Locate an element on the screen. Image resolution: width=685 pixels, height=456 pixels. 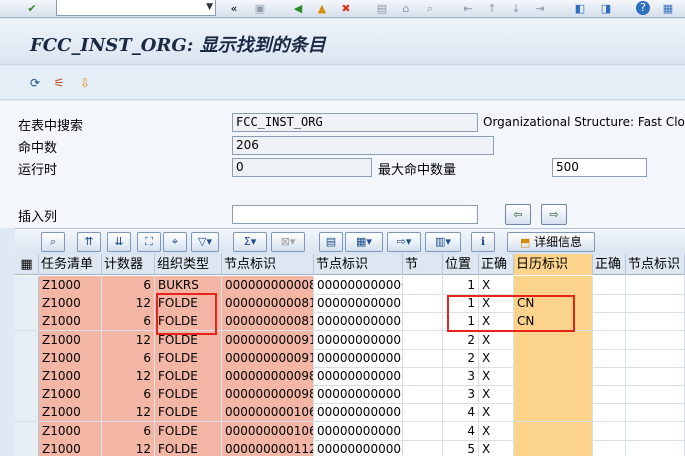
shortcut-icon: ◨ is located at coordinates (606, 8).